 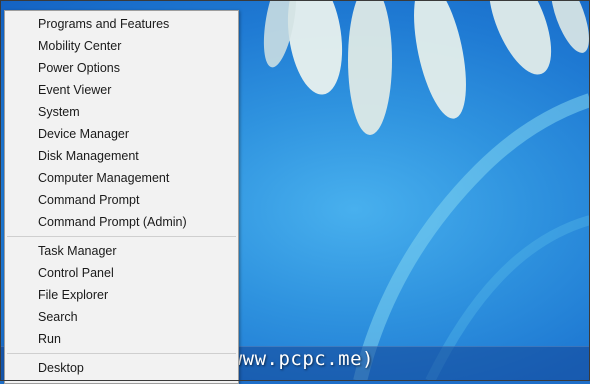 I want to click on menu-item-programs-and-features: Programs and Features, so click(x=121, y=24).